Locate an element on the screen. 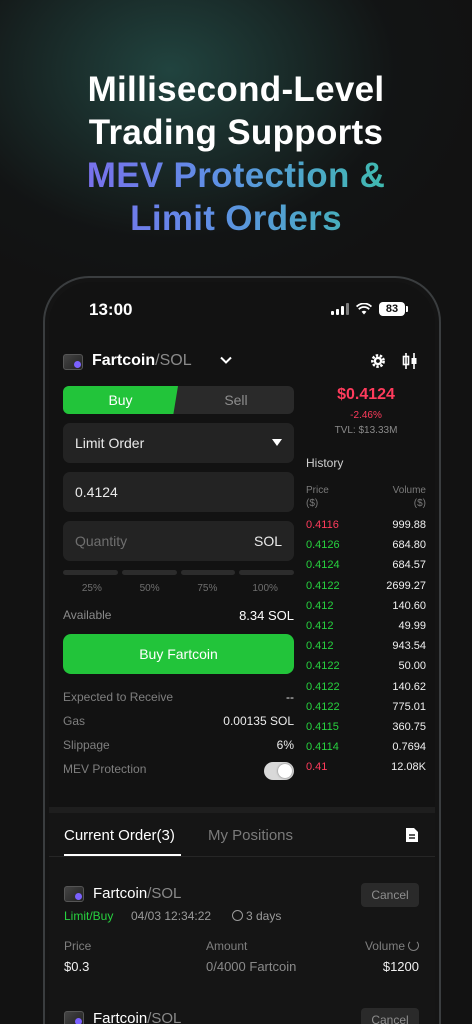 This screenshot has height=1024, width=472. history-volume: 12.08K is located at coordinates (408, 767).